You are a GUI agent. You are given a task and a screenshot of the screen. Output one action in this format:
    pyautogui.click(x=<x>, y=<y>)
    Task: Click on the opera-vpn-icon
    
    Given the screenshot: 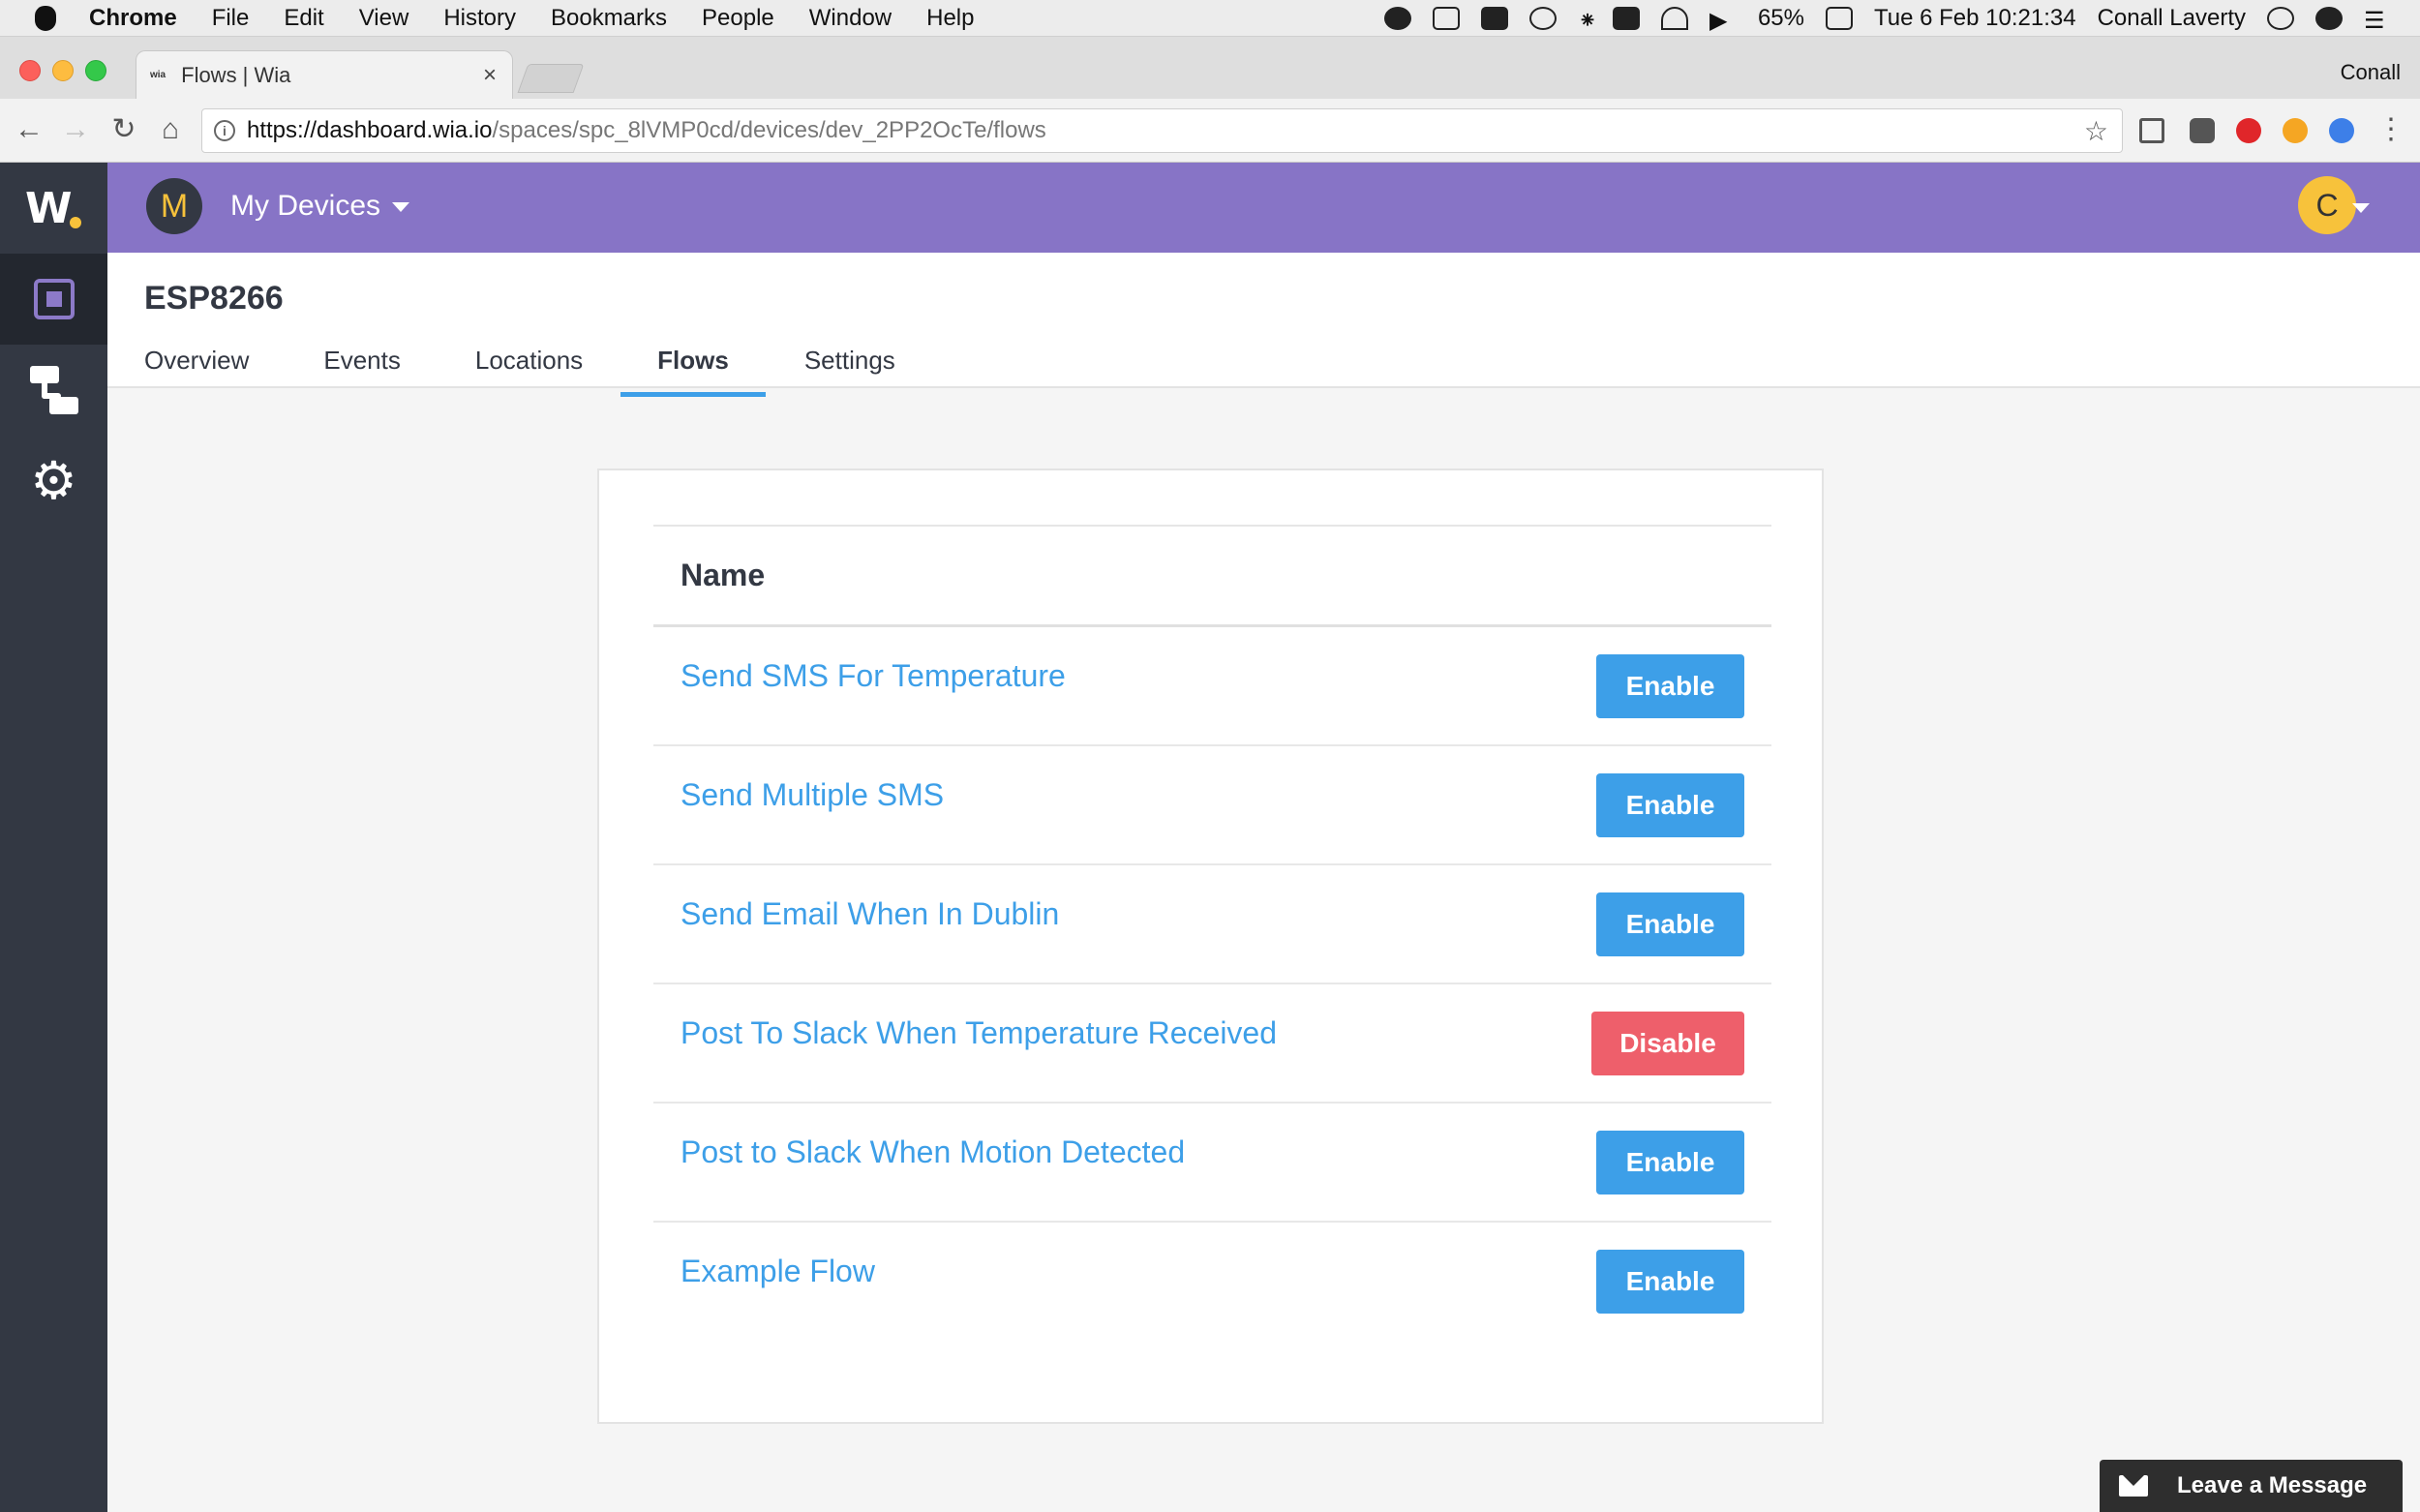 What is the action you would take?
    pyautogui.click(x=2248, y=130)
    